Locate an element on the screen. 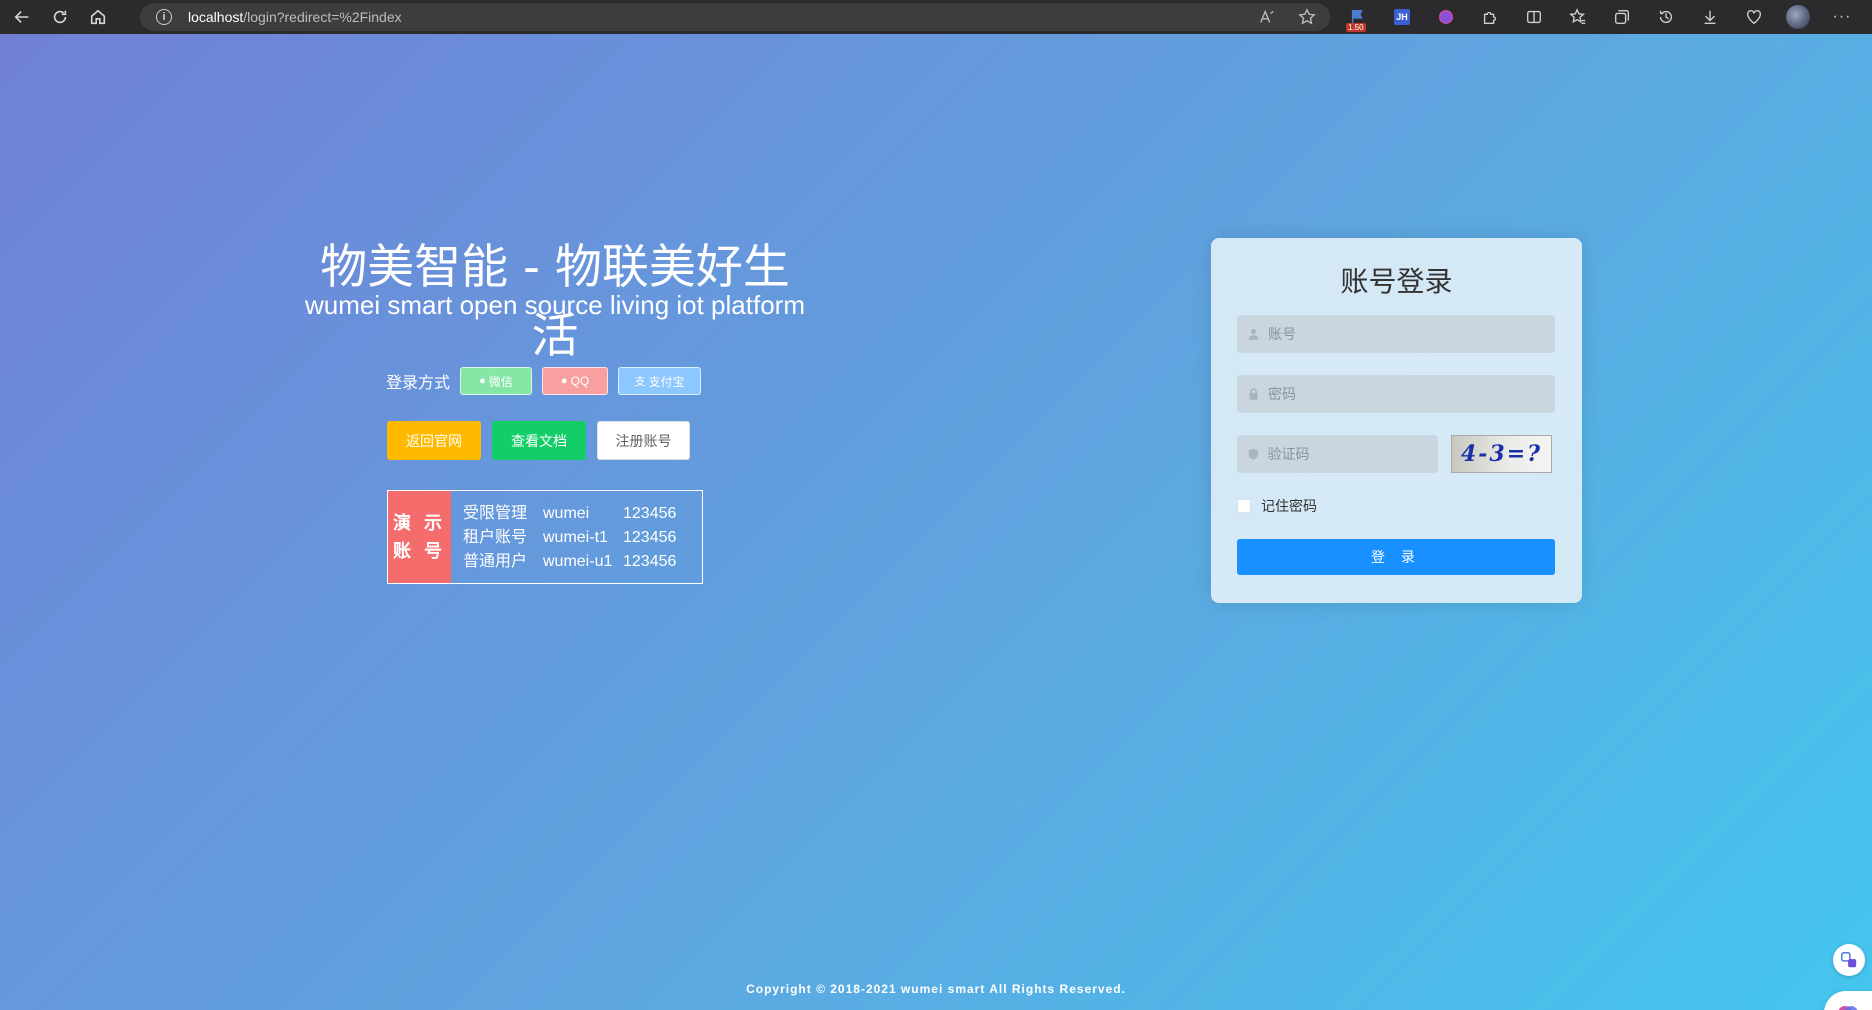 The image size is (1872, 1010). translate-button is located at coordinates (1849, 960).